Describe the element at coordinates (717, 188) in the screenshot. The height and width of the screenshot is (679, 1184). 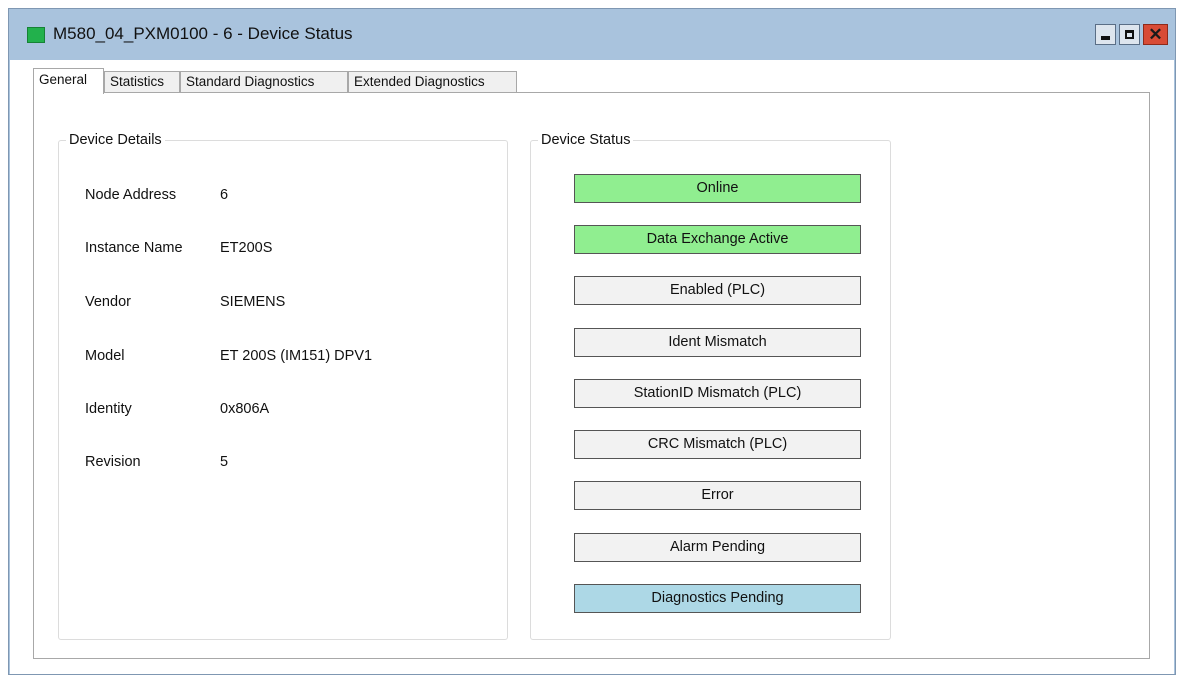
I see `online-indicator: Online` at that location.